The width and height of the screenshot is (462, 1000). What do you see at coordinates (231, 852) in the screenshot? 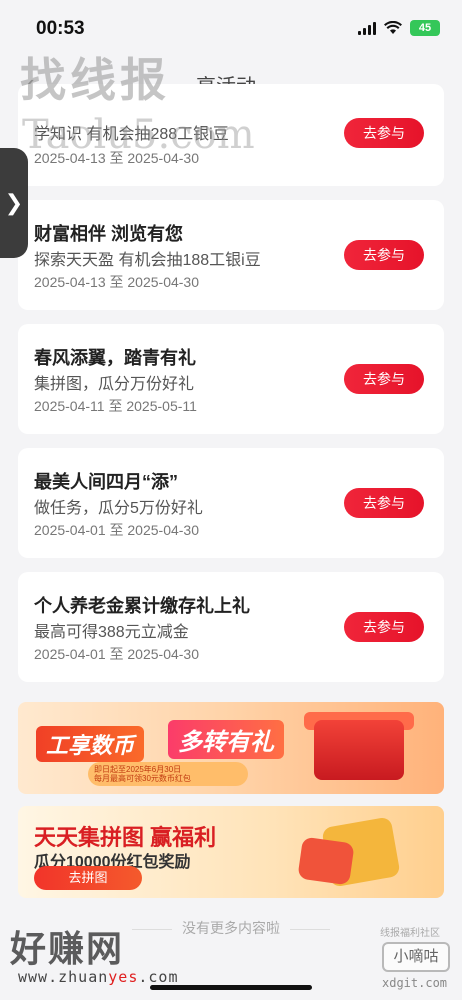
I see `puzzle-banner: 天天集拼图 赢福利 瓜分10000份红包奖励 去拼图` at bounding box center [231, 852].